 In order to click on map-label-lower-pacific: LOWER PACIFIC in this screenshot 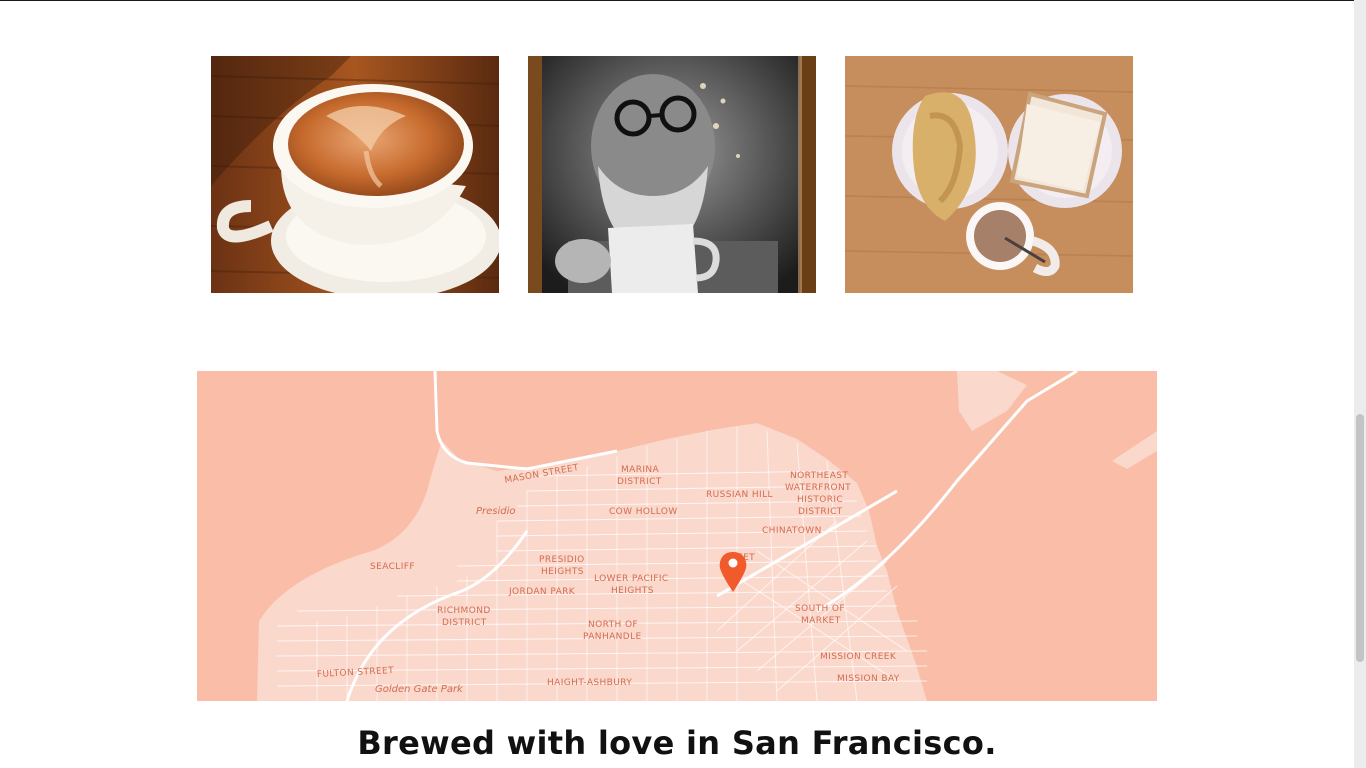, I will do `click(631, 579)`.